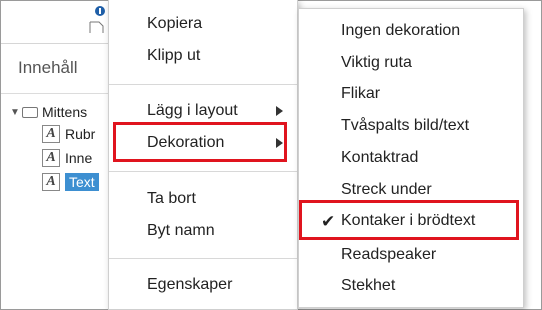 The width and height of the screenshot is (542, 310). I want to click on menu-item-rename: Byt namn, so click(203, 231).